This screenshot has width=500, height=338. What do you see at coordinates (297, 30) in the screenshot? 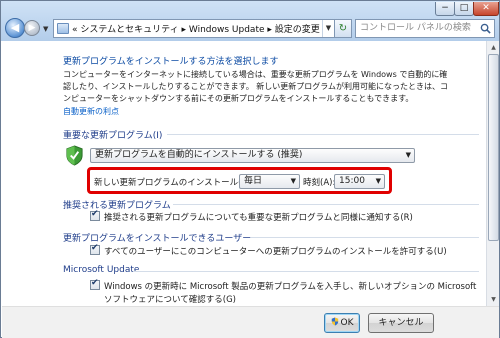
I see `breadcrumb-change-settings: 設定の変更` at bounding box center [297, 30].